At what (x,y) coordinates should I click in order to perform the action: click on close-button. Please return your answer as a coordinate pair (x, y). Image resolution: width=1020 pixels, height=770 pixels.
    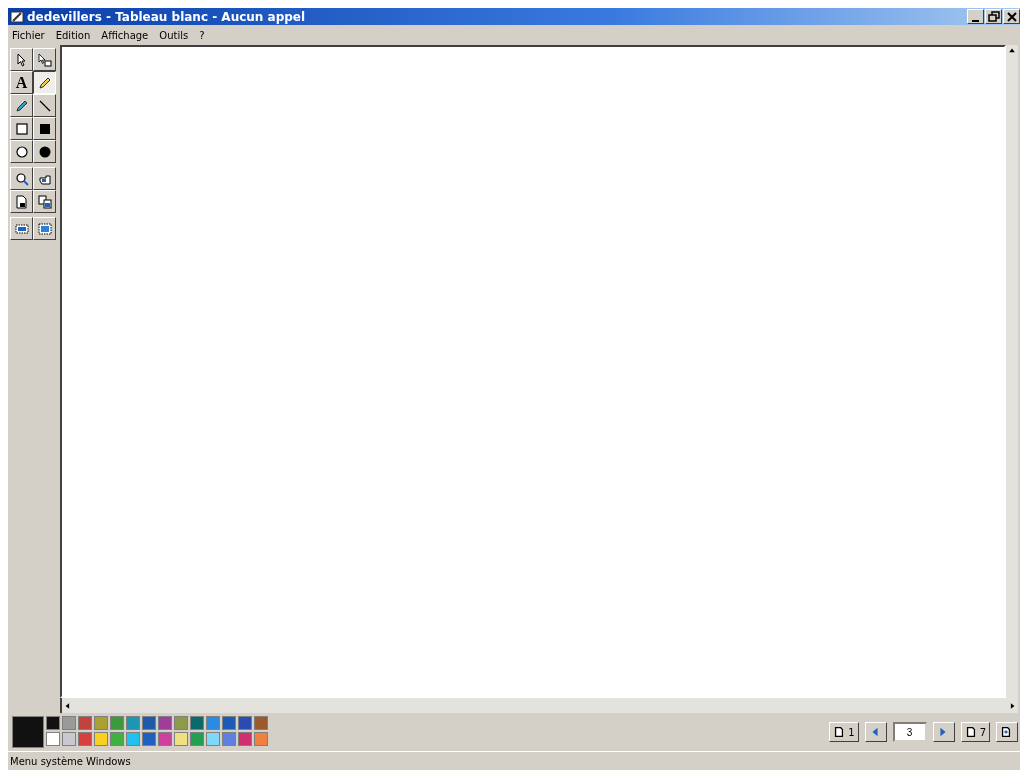
    Looking at the image, I should click on (1011, 16).